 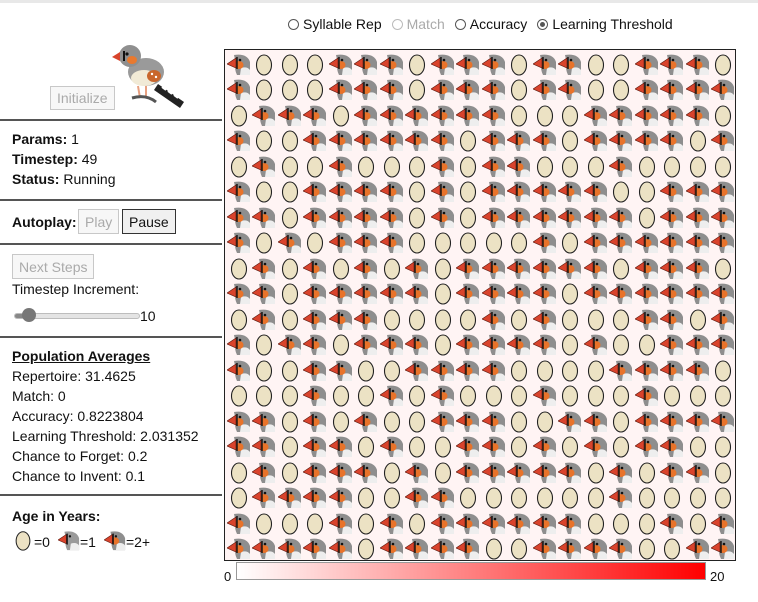 What do you see at coordinates (471, 571) in the screenshot?
I see `color-scale-bar` at bounding box center [471, 571].